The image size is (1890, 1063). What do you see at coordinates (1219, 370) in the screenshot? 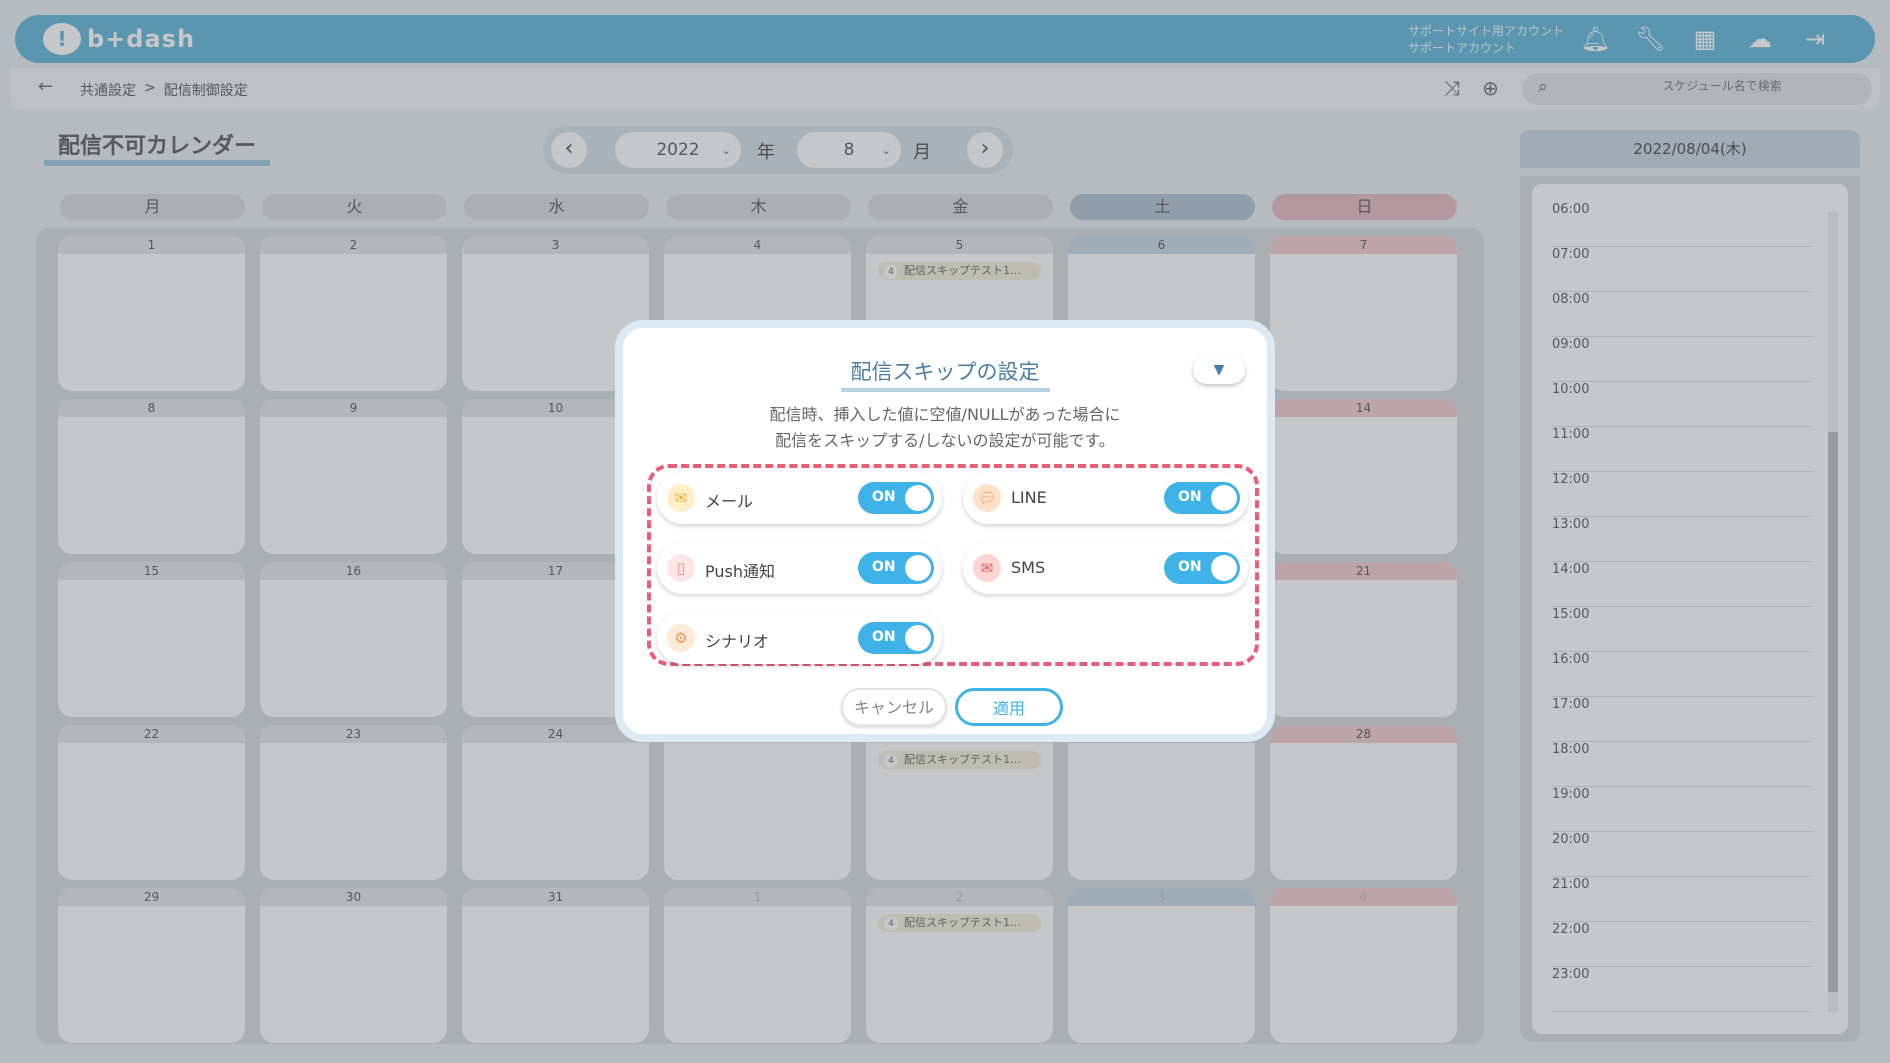
I see `beginner-mark-icon: ▼` at bounding box center [1219, 370].